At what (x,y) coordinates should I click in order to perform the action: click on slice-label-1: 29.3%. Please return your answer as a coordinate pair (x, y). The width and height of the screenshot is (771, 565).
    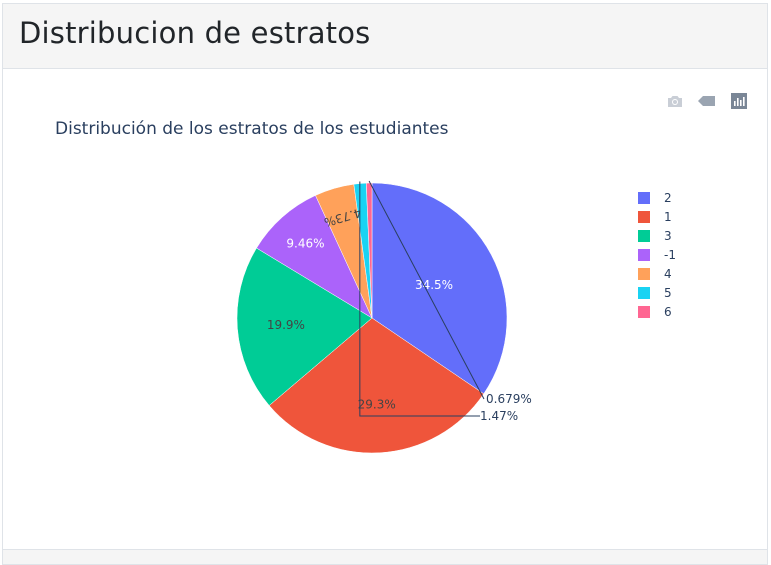
    Looking at the image, I should click on (377, 404).